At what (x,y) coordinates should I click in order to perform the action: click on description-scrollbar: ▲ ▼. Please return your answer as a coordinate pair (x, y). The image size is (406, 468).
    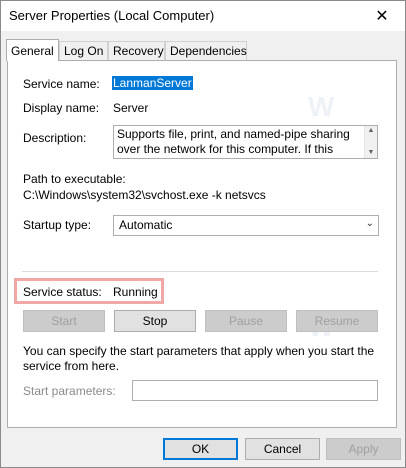
    Looking at the image, I should click on (370, 142).